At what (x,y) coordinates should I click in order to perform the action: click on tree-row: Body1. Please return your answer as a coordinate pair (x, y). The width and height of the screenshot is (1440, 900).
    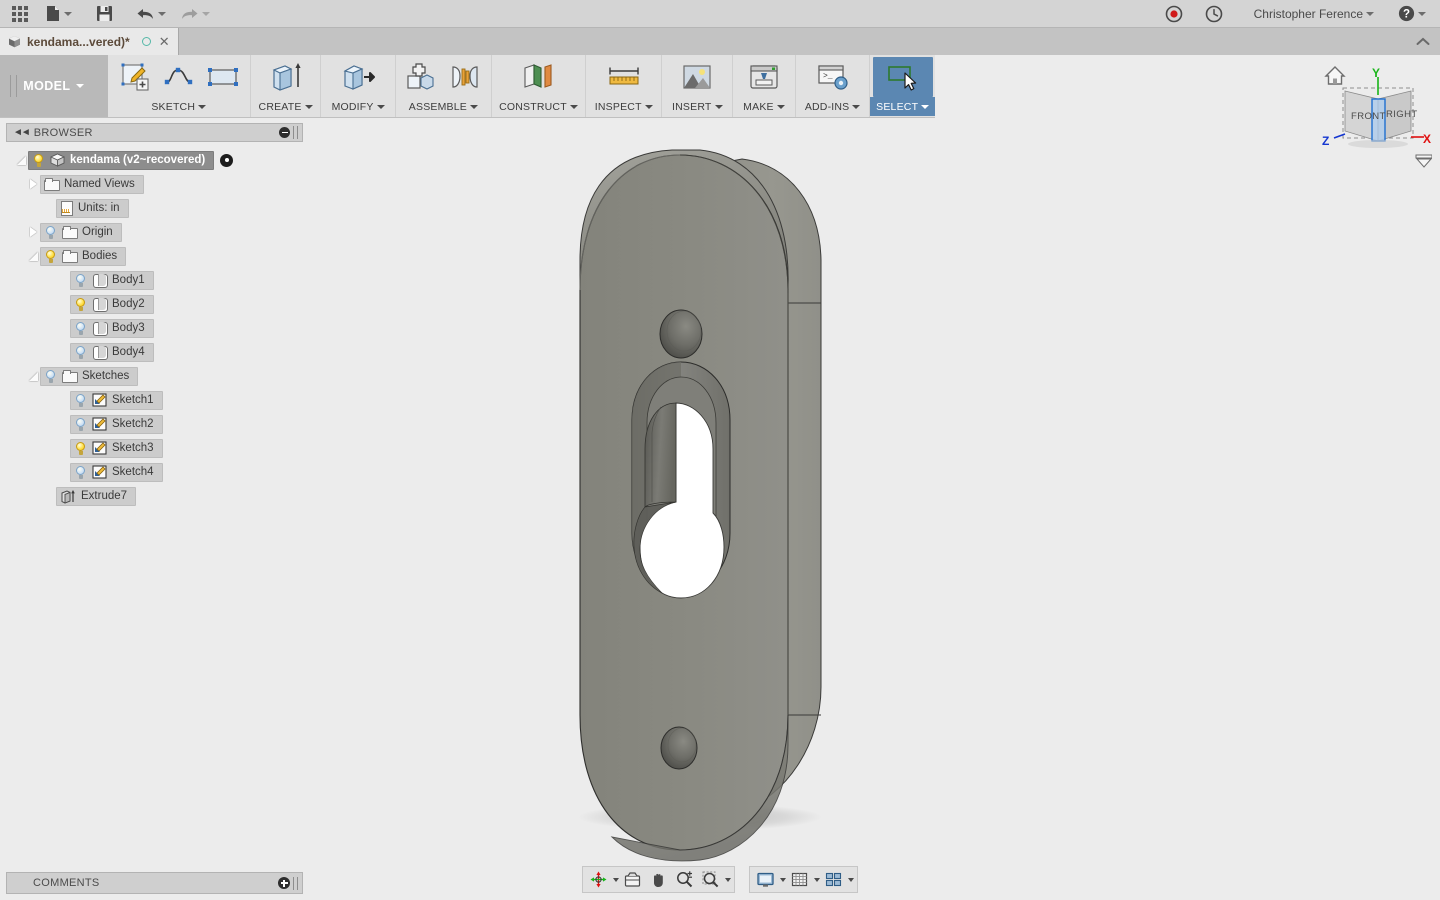
    Looking at the image, I should click on (151, 280).